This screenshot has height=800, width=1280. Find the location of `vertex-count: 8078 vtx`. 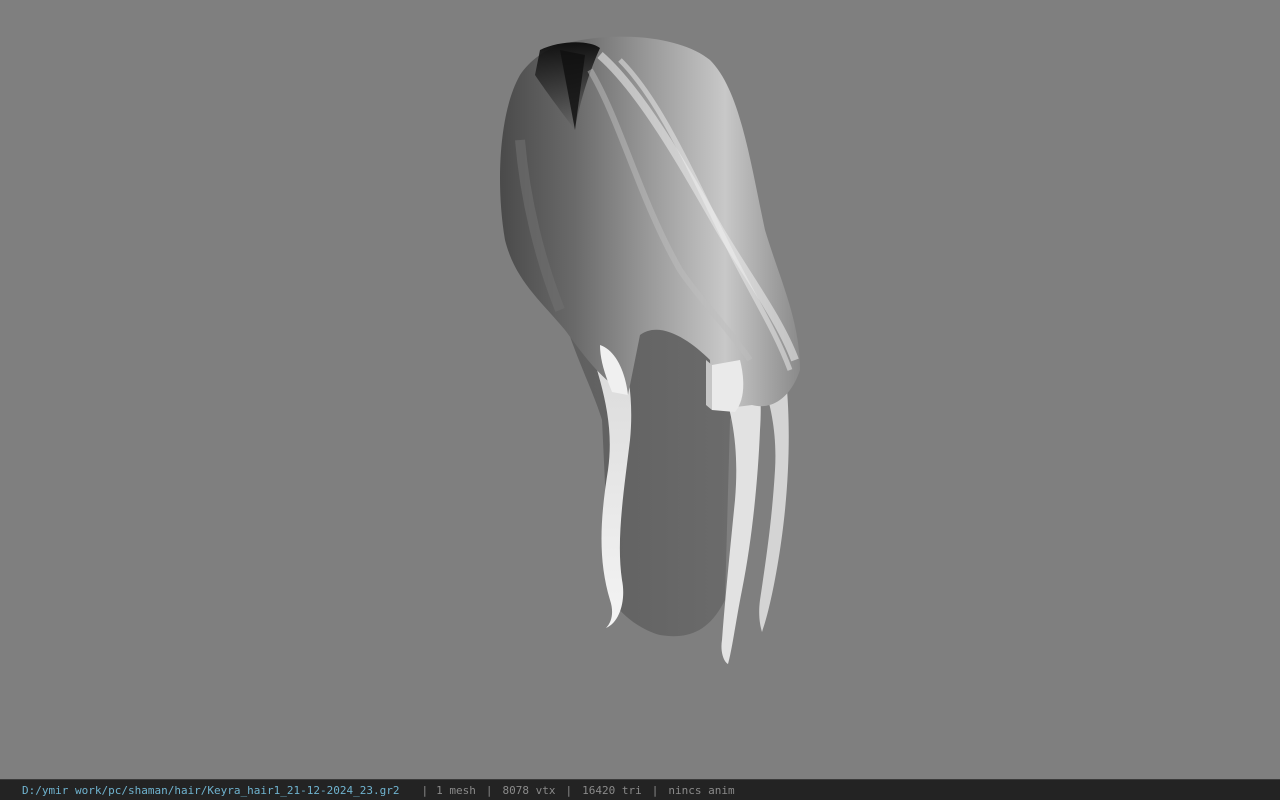

vertex-count: 8078 vtx is located at coordinates (529, 790).